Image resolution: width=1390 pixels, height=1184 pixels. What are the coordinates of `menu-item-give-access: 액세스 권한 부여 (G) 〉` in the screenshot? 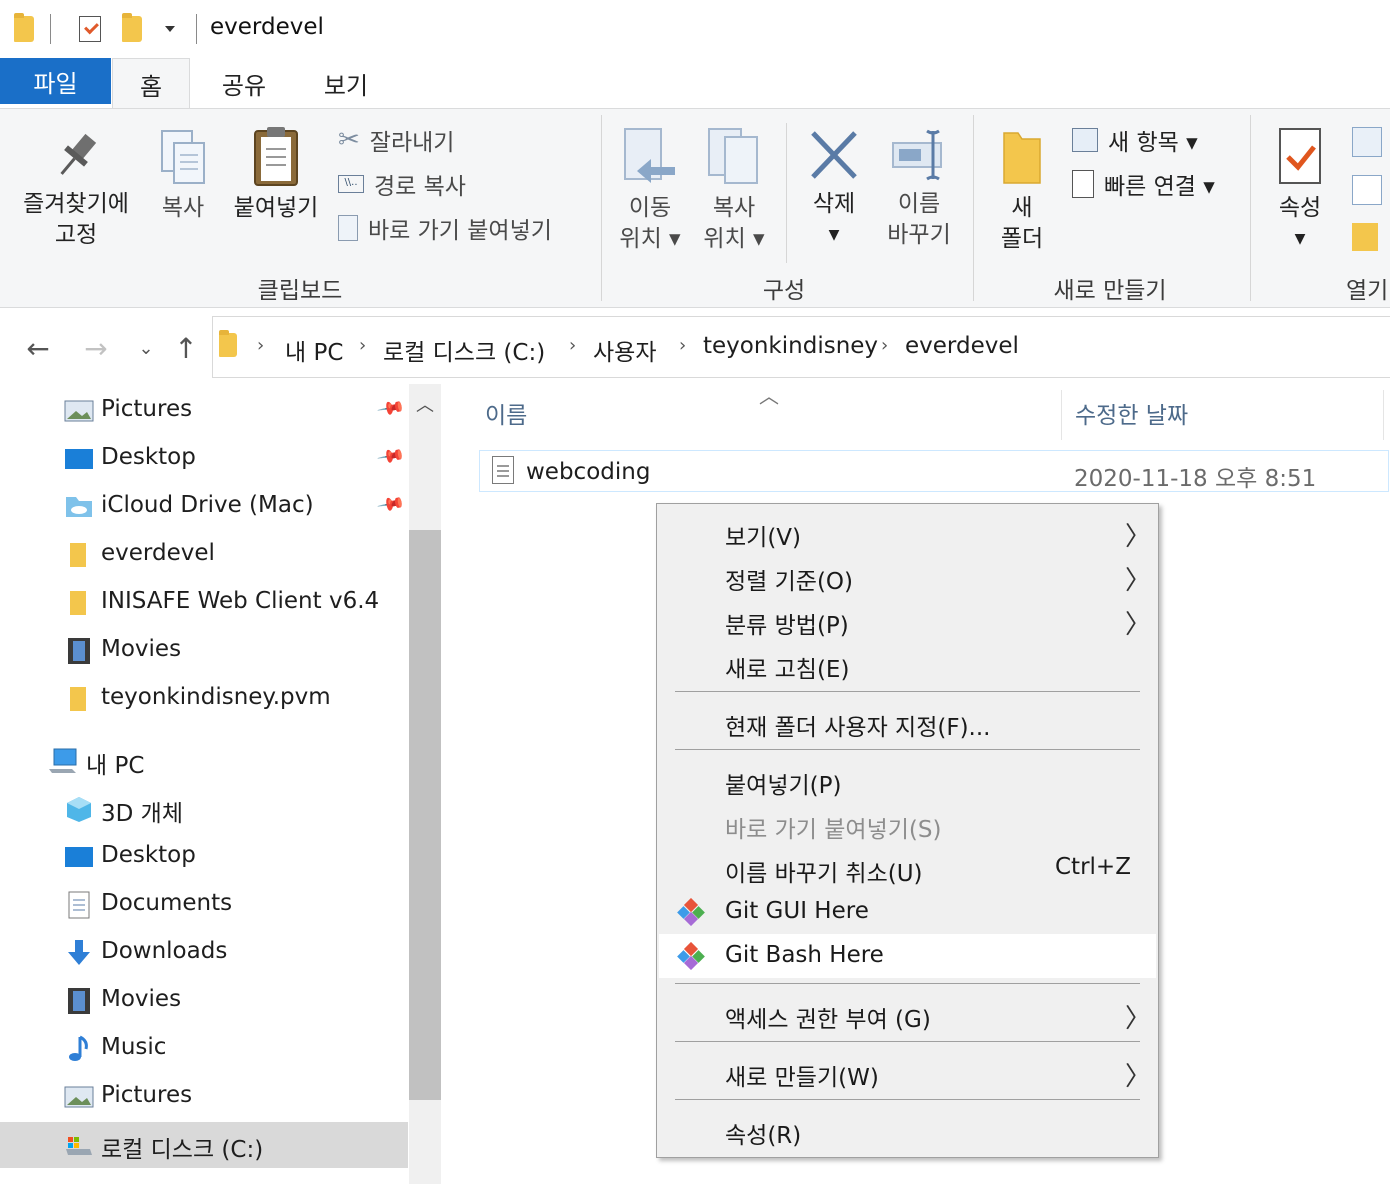 It's located at (907, 1014).